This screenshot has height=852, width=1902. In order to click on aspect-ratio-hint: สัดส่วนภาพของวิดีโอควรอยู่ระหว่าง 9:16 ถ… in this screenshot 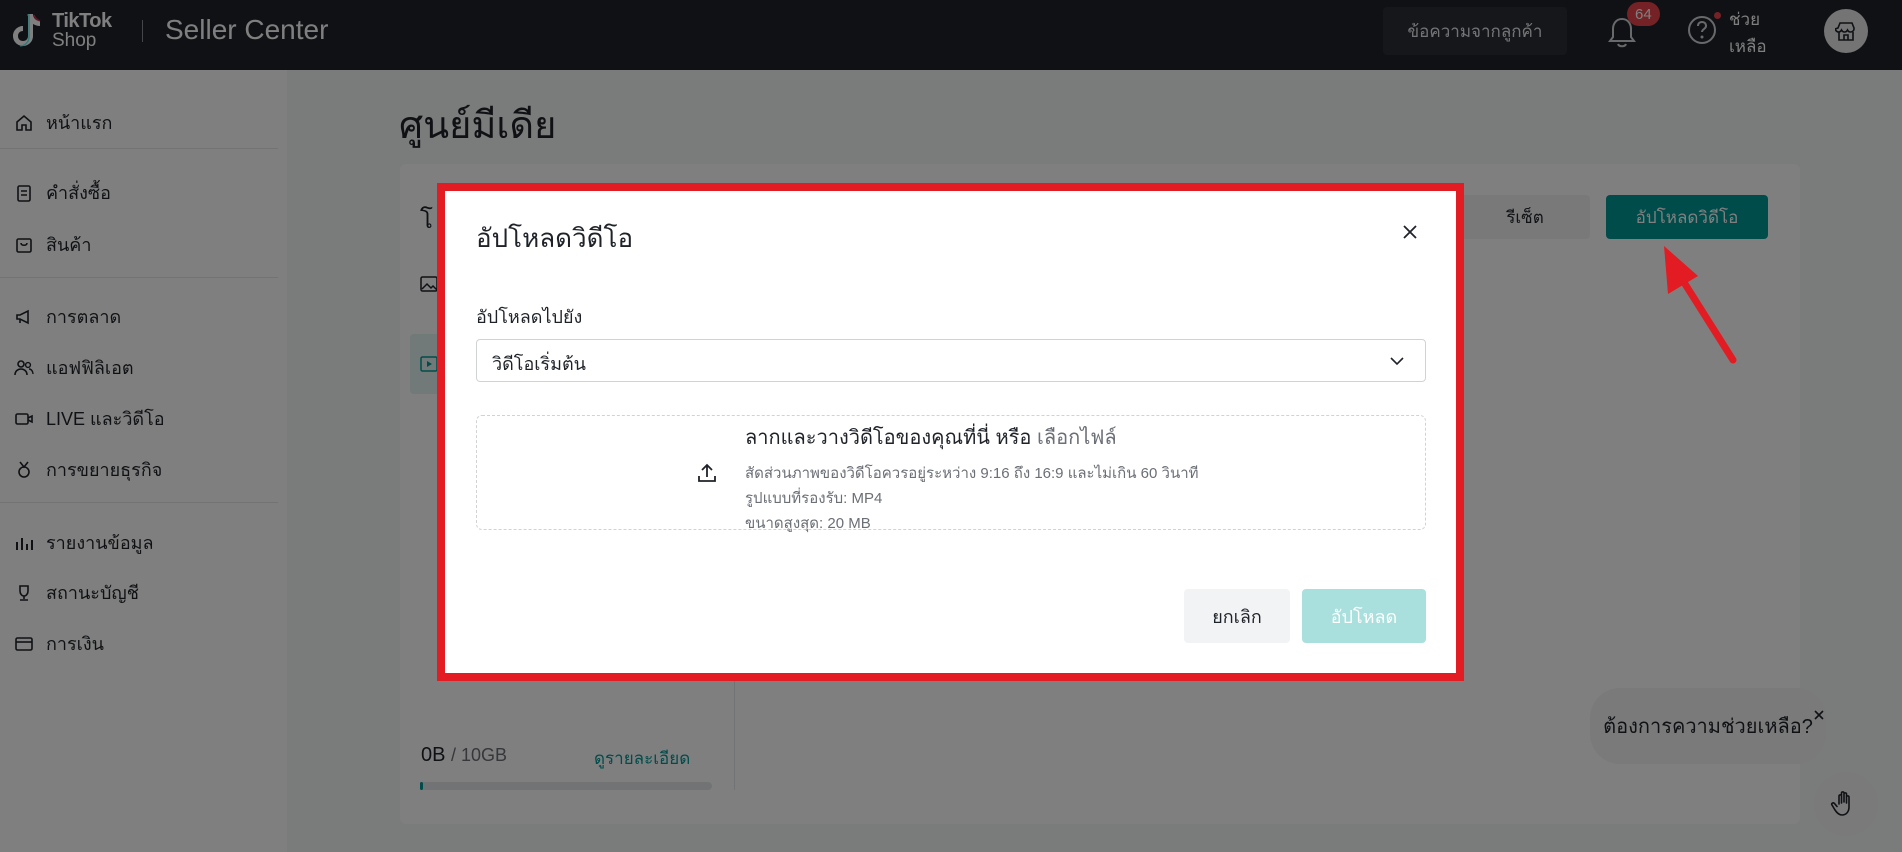, I will do `click(972, 473)`.